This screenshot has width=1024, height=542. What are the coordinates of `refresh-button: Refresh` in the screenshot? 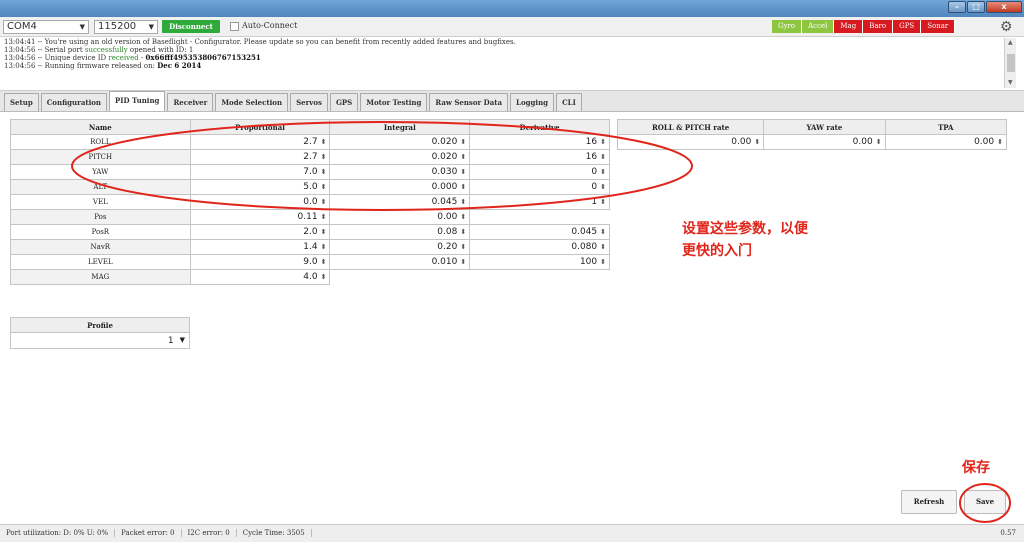 It's located at (929, 502).